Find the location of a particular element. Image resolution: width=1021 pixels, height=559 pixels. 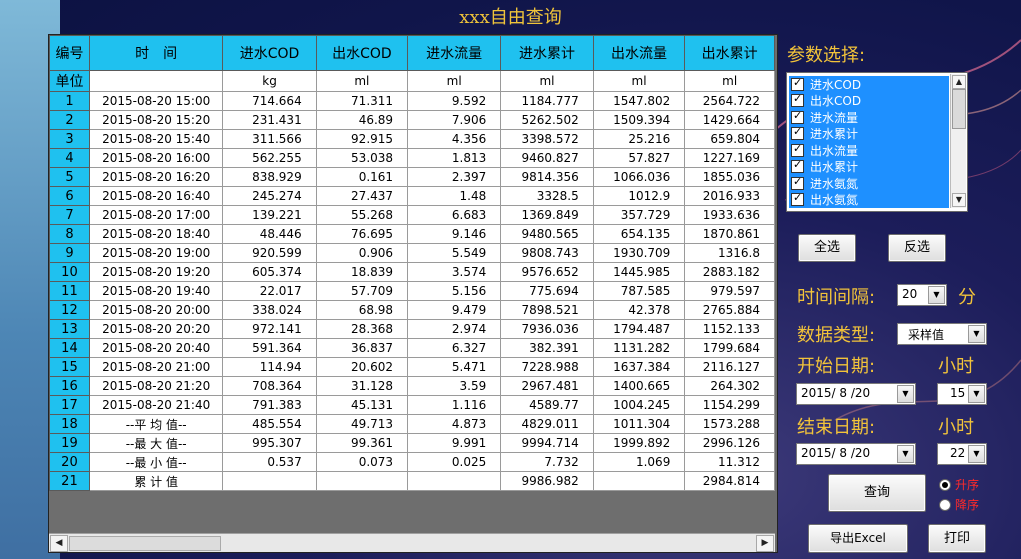

data-type-select: 采样值 ▼ is located at coordinates (942, 334).